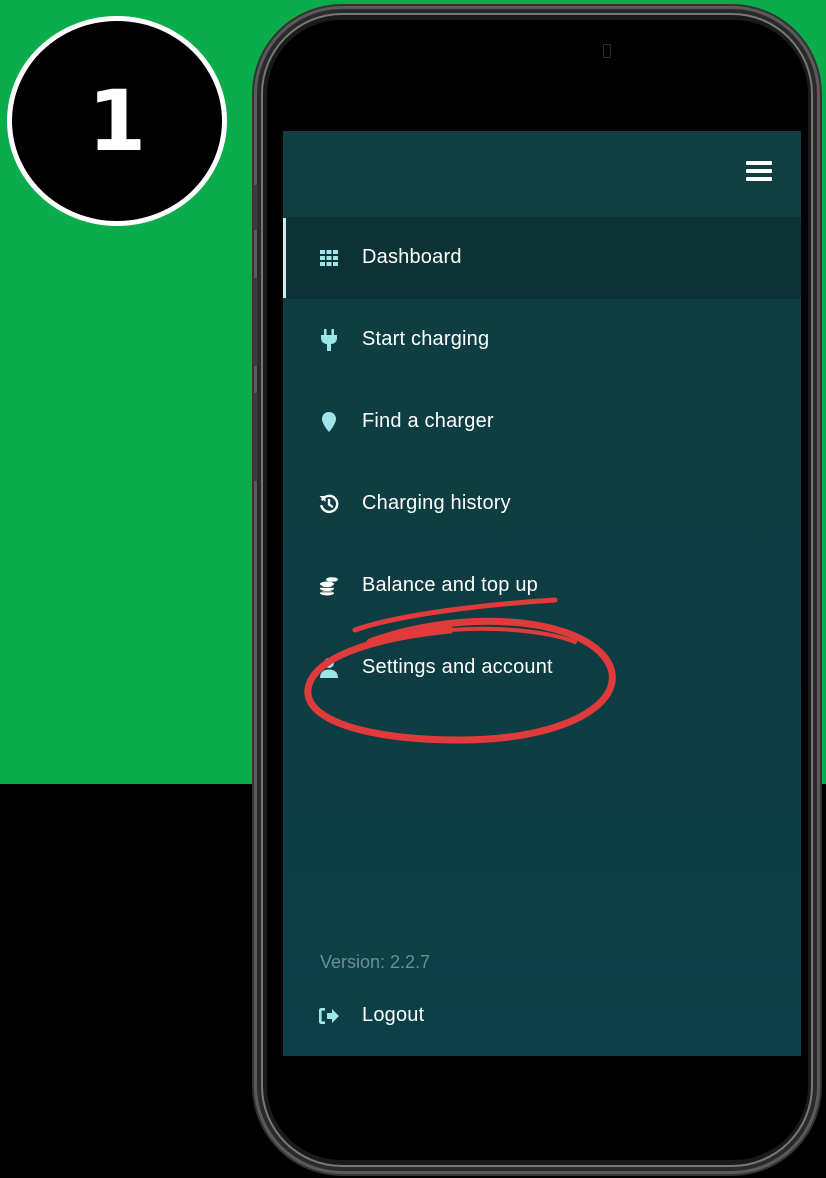 This screenshot has width=826, height=1178. I want to click on history-icon, so click(329, 504).